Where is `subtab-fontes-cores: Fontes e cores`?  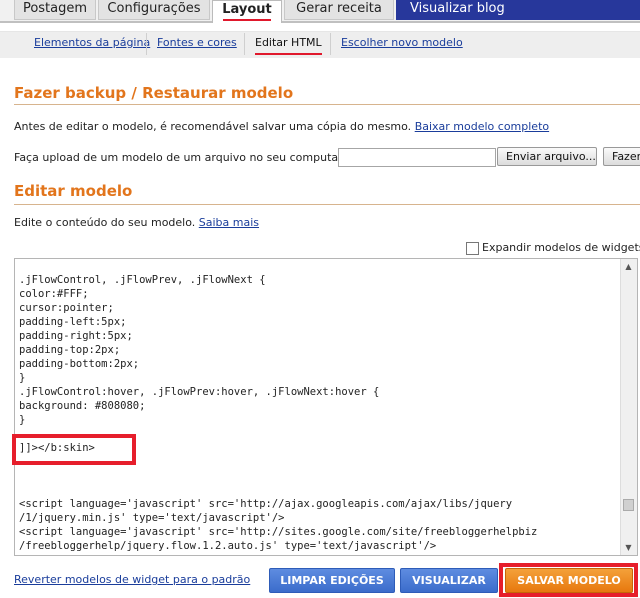 subtab-fontes-cores: Fontes e cores is located at coordinates (191, 44).